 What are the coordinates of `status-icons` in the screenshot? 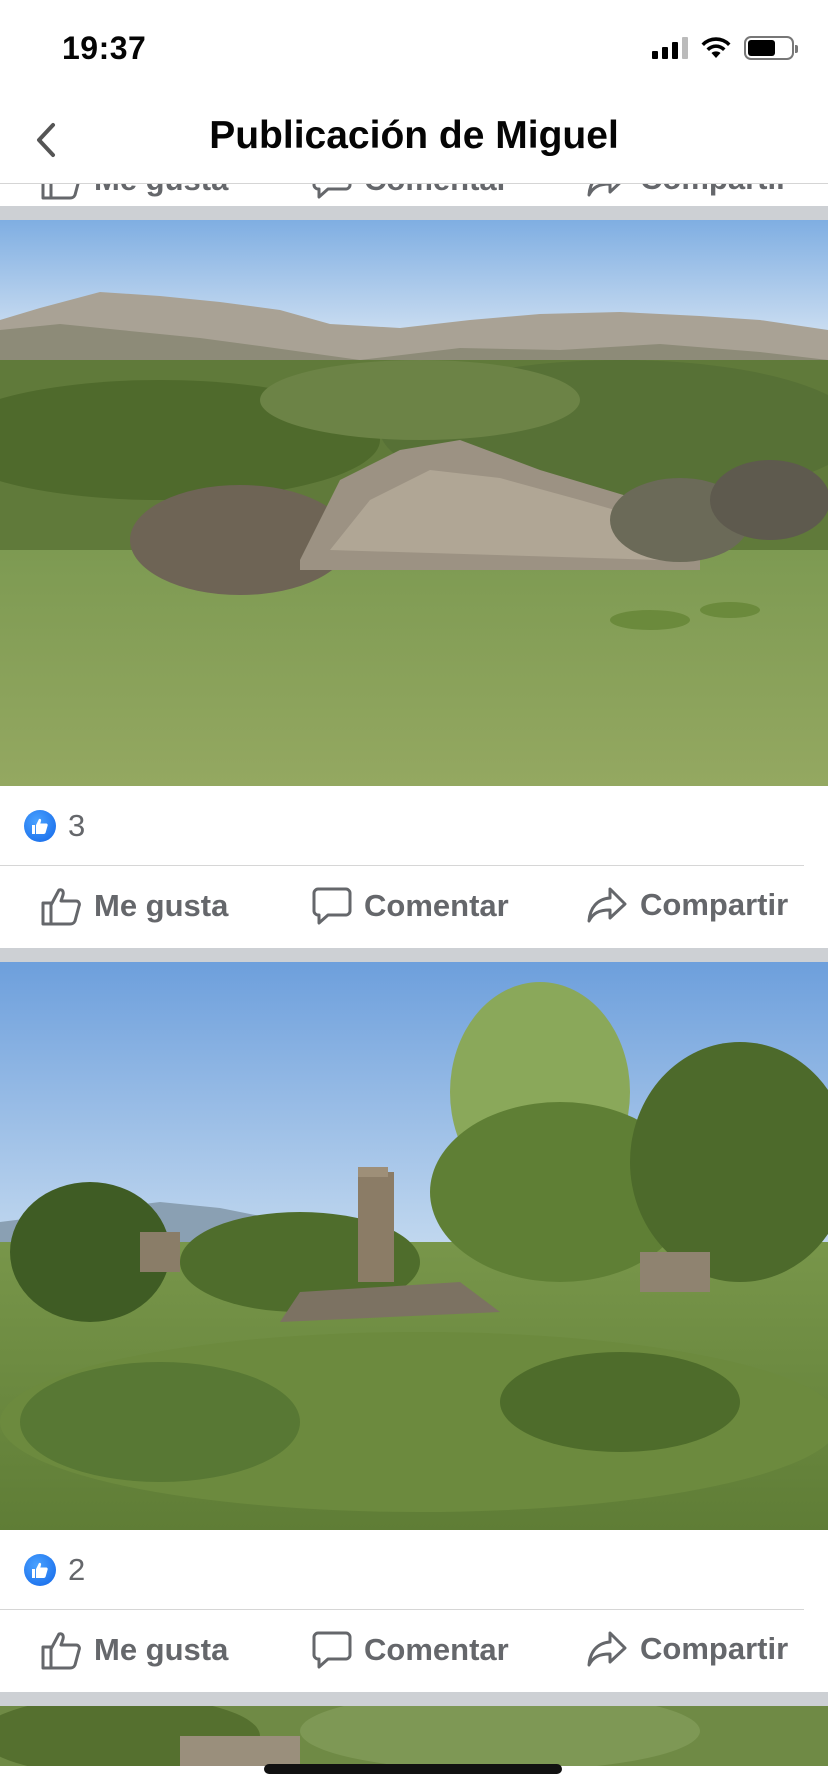 It's located at (725, 48).